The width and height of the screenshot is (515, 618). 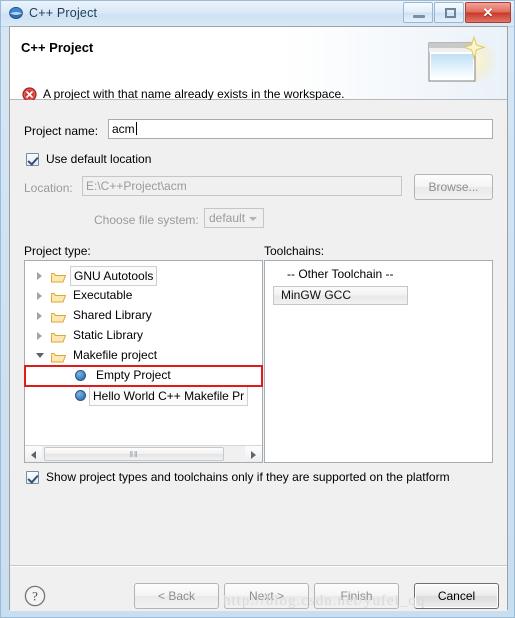 I want to click on location-value: E:\C++Project\acm, so click(x=136, y=186).